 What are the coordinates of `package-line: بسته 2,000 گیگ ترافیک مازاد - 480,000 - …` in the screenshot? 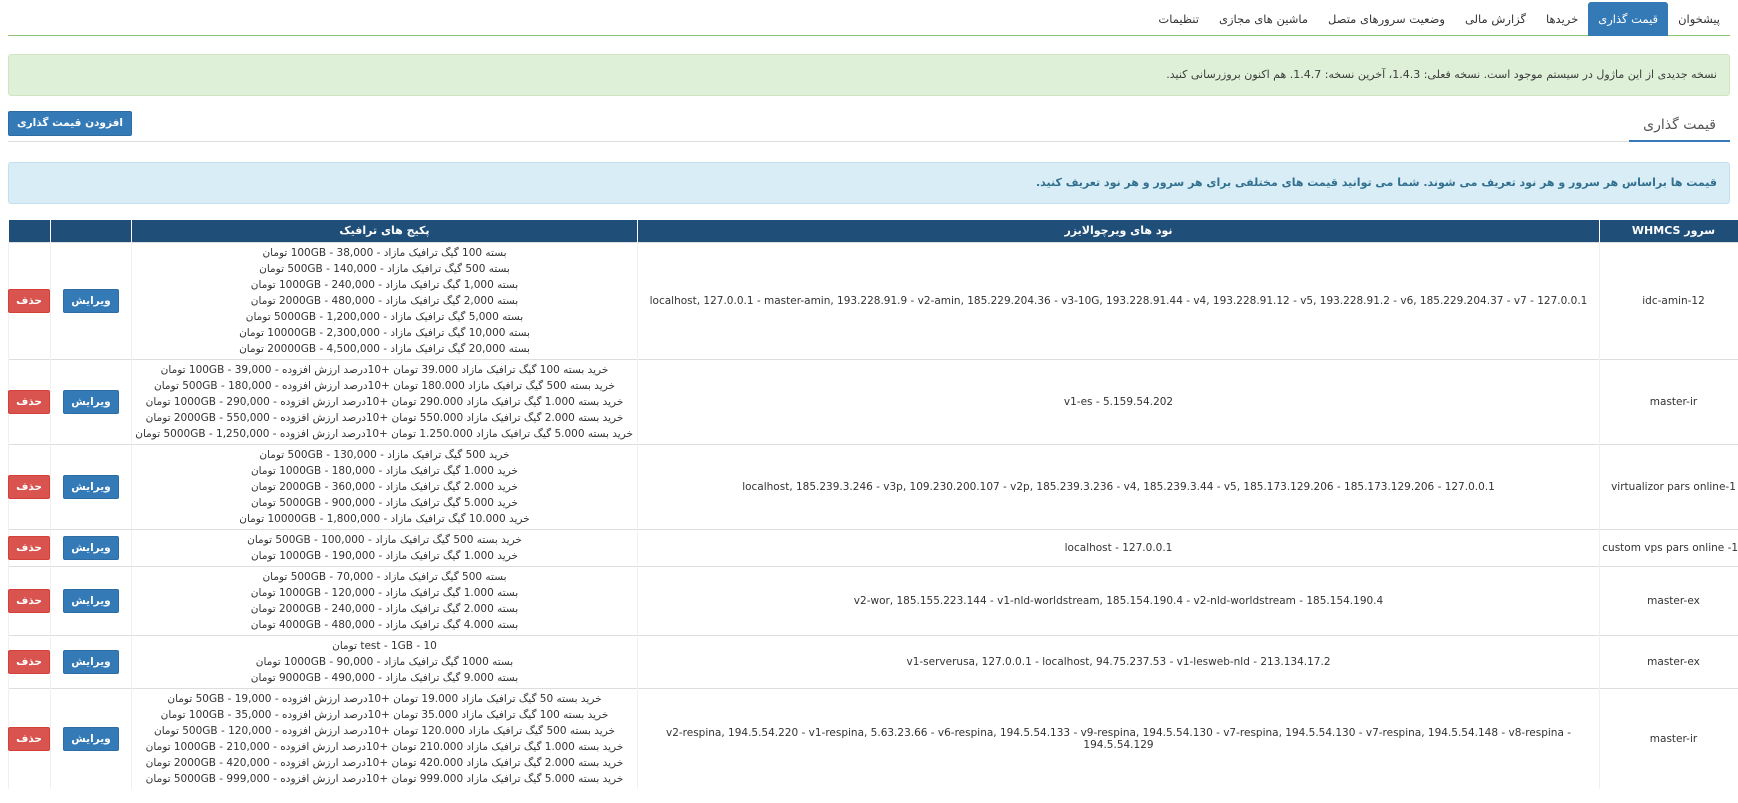 It's located at (384, 300).